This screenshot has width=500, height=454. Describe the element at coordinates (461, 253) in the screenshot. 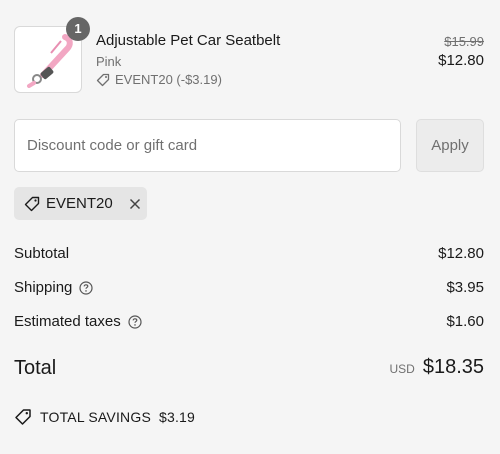

I see `subtotal-value: $12.80` at that location.